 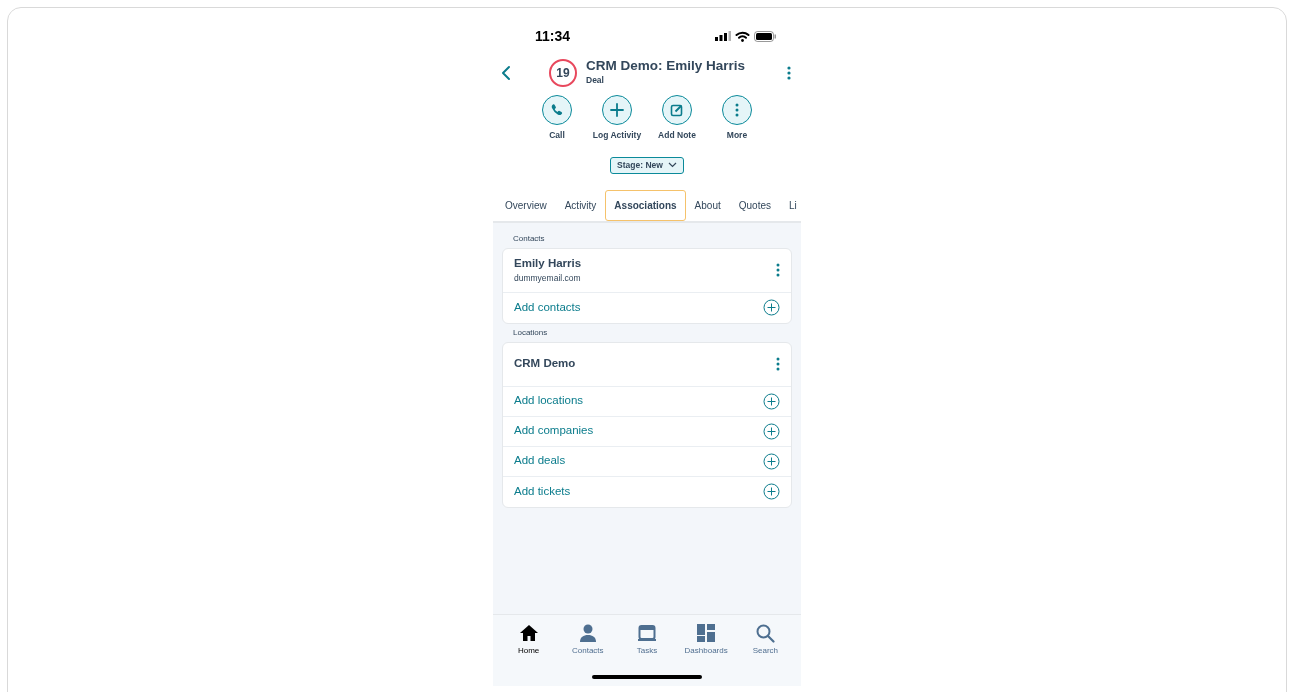 I want to click on nav-tab: Search, so click(x=765, y=640).